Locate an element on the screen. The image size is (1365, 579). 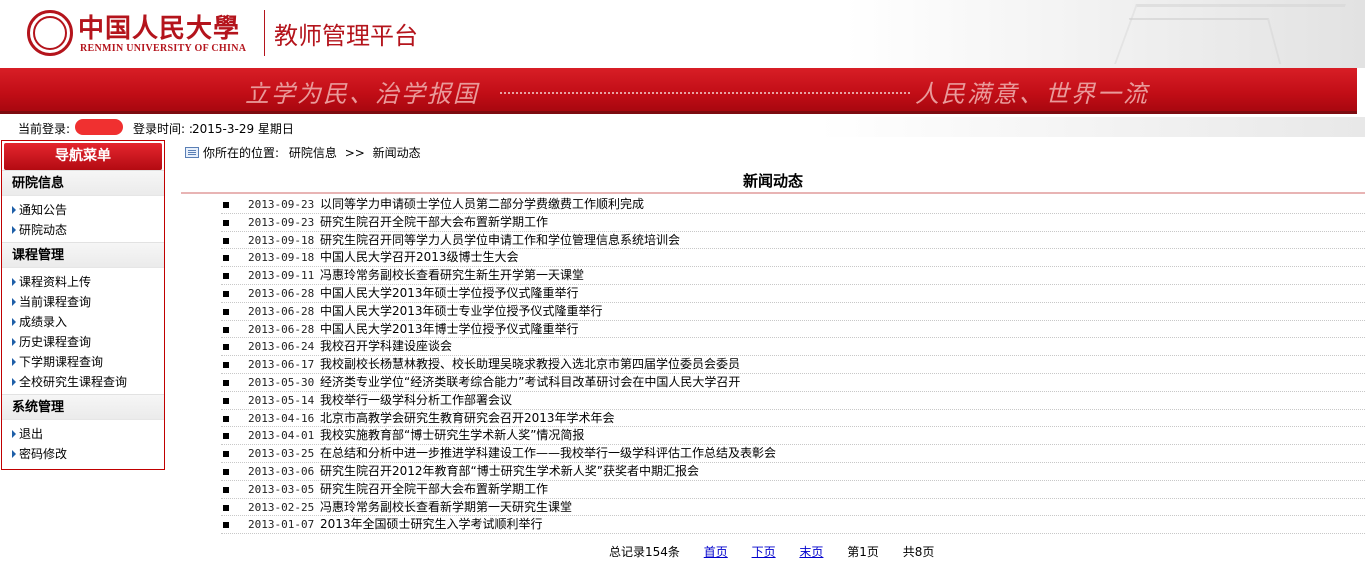
news-title-link: 冯惠玲常务副校长查看研究生新生开学第一天课堂 is located at coordinates (452, 275).